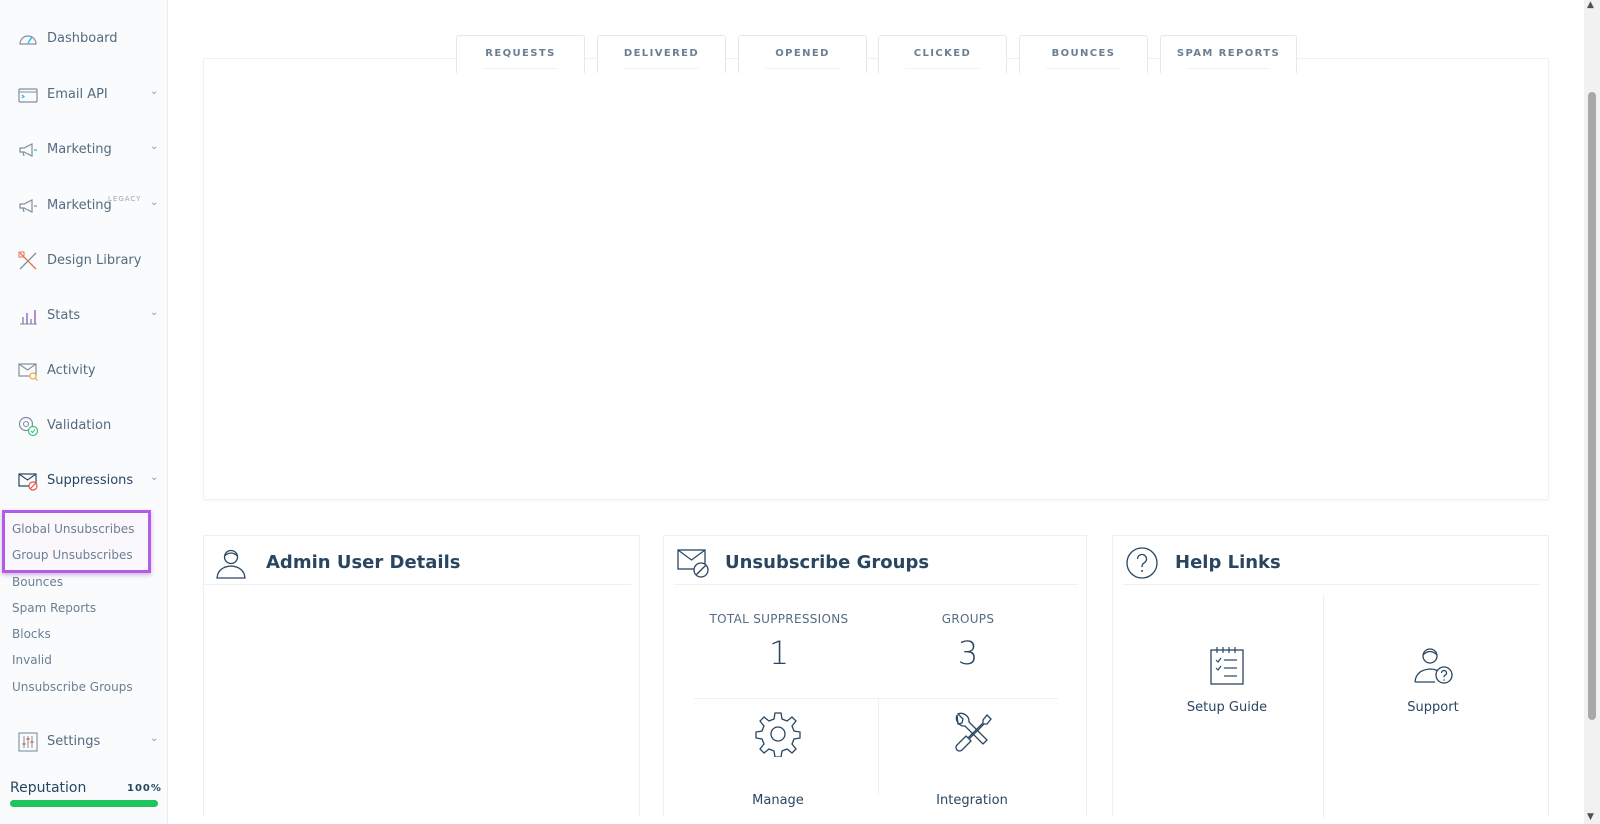 The image size is (1600, 824). What do you see at coordinates (28, 742) in the screenshot?
I see `sliders-icon` at bounding box center [28, 742].